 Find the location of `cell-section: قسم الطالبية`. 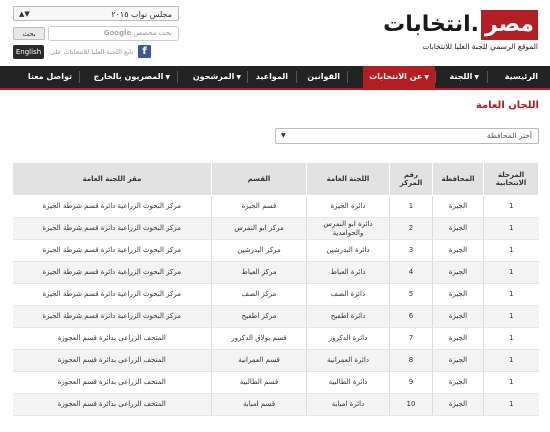

cell-section: قسم الطالبية is located at coordinates (259, 382).